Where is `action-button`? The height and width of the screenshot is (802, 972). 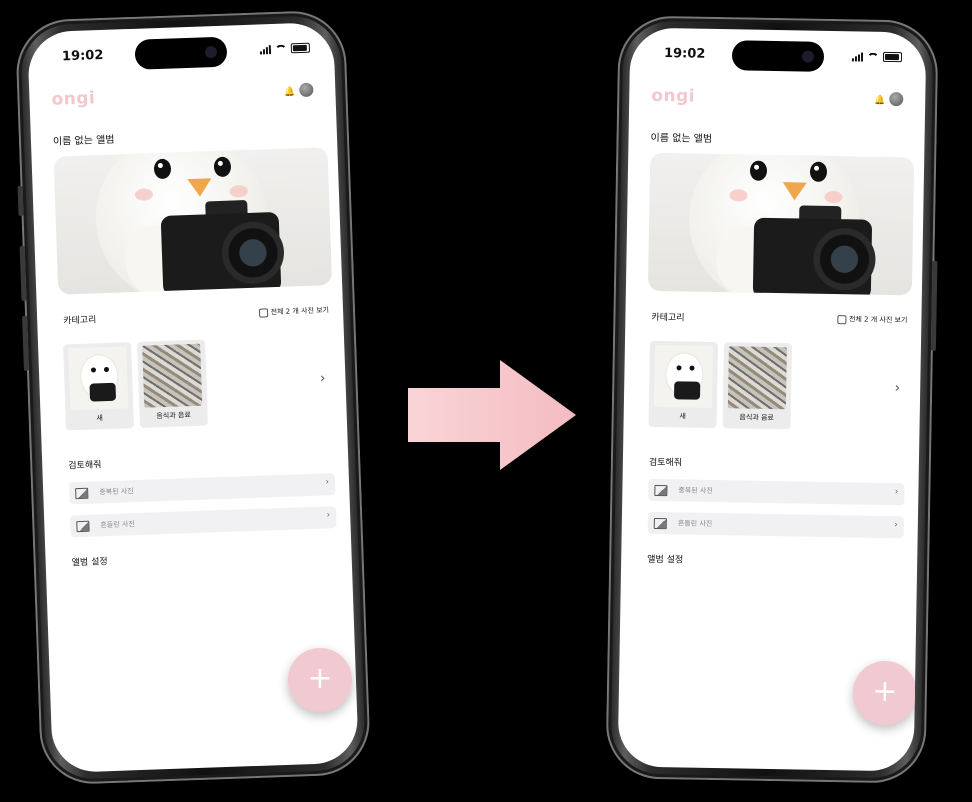
action-button is located at coordinates (20, 200).